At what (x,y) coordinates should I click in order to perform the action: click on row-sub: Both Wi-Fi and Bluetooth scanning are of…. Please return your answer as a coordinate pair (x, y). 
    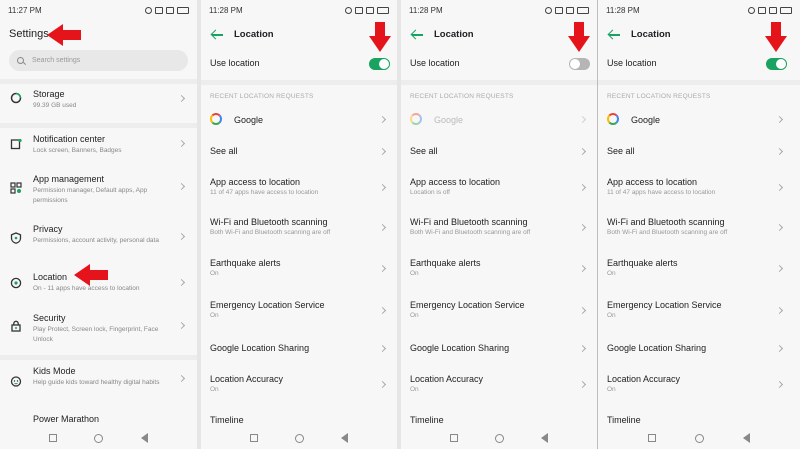
    Looking at the image, I should click on (470, 232).